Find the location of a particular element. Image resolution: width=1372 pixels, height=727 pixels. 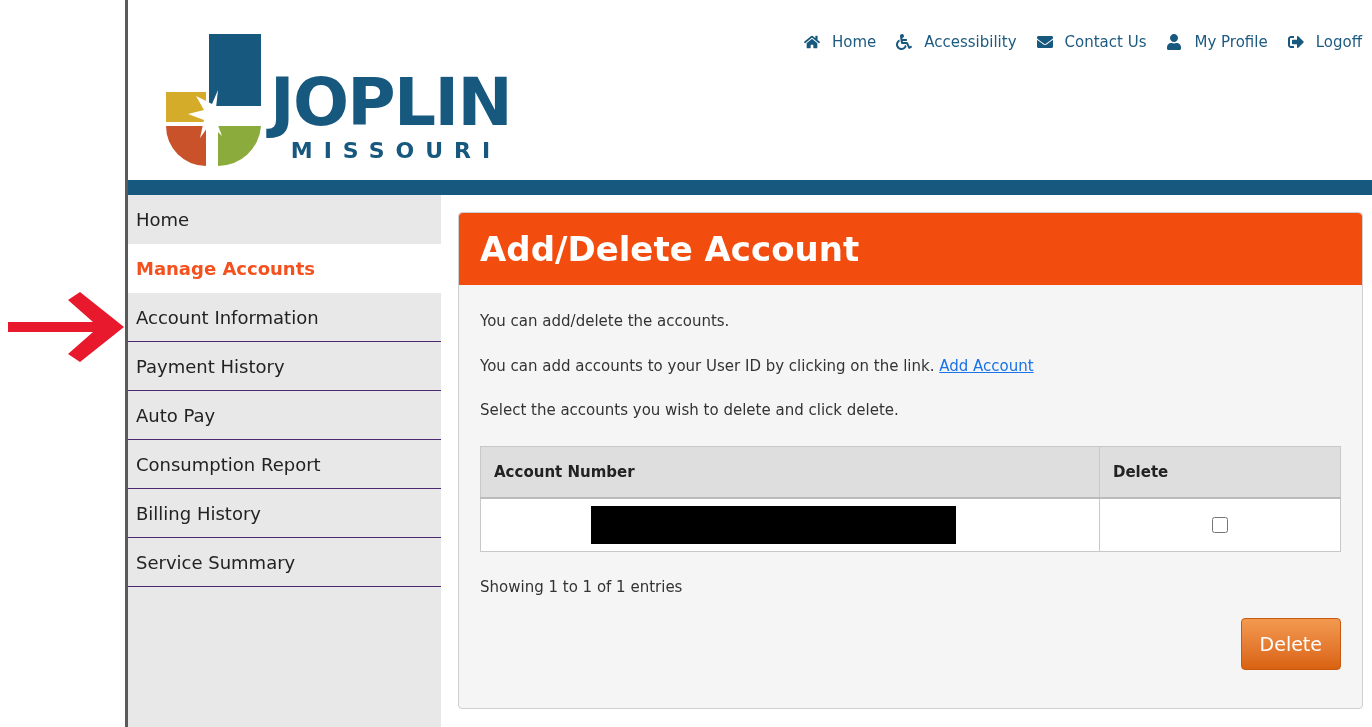

top-nav-link: Accessibility is located at coordinates (956, 42).